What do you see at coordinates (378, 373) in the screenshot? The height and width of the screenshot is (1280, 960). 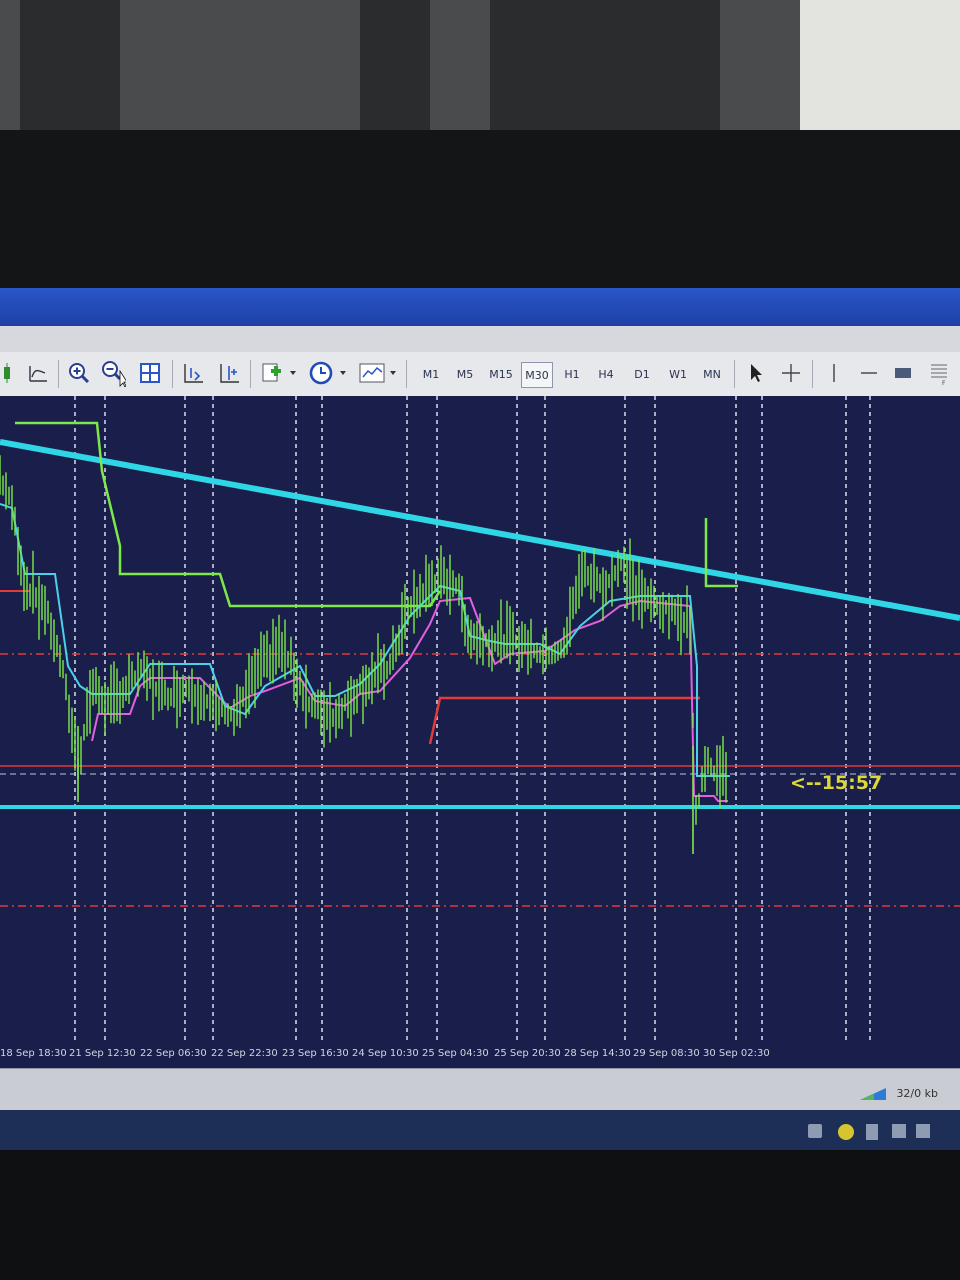 I see `templates-icon` at bounding box center [378, 373].